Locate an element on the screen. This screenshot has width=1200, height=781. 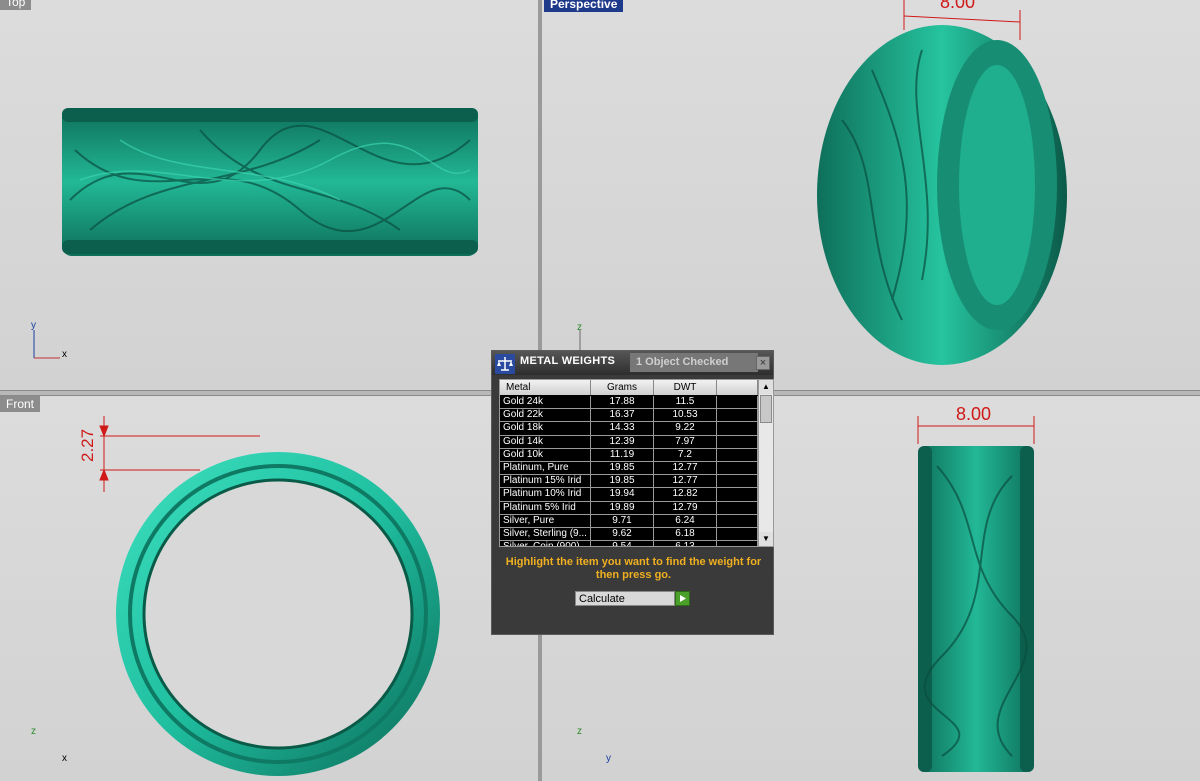
play-arrow-icon is located at coordinates (683, 598).